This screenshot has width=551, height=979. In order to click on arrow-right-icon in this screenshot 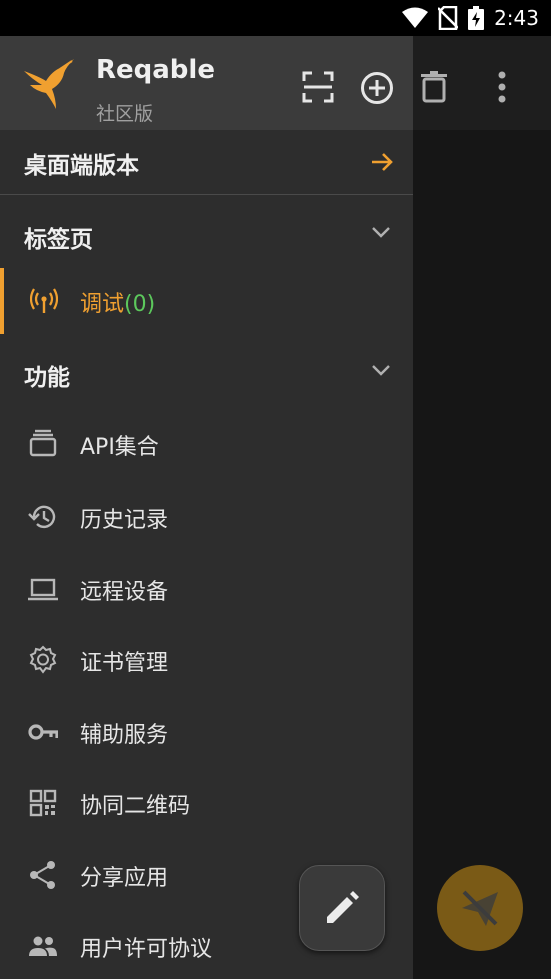, I will do `click(382, 162)`.